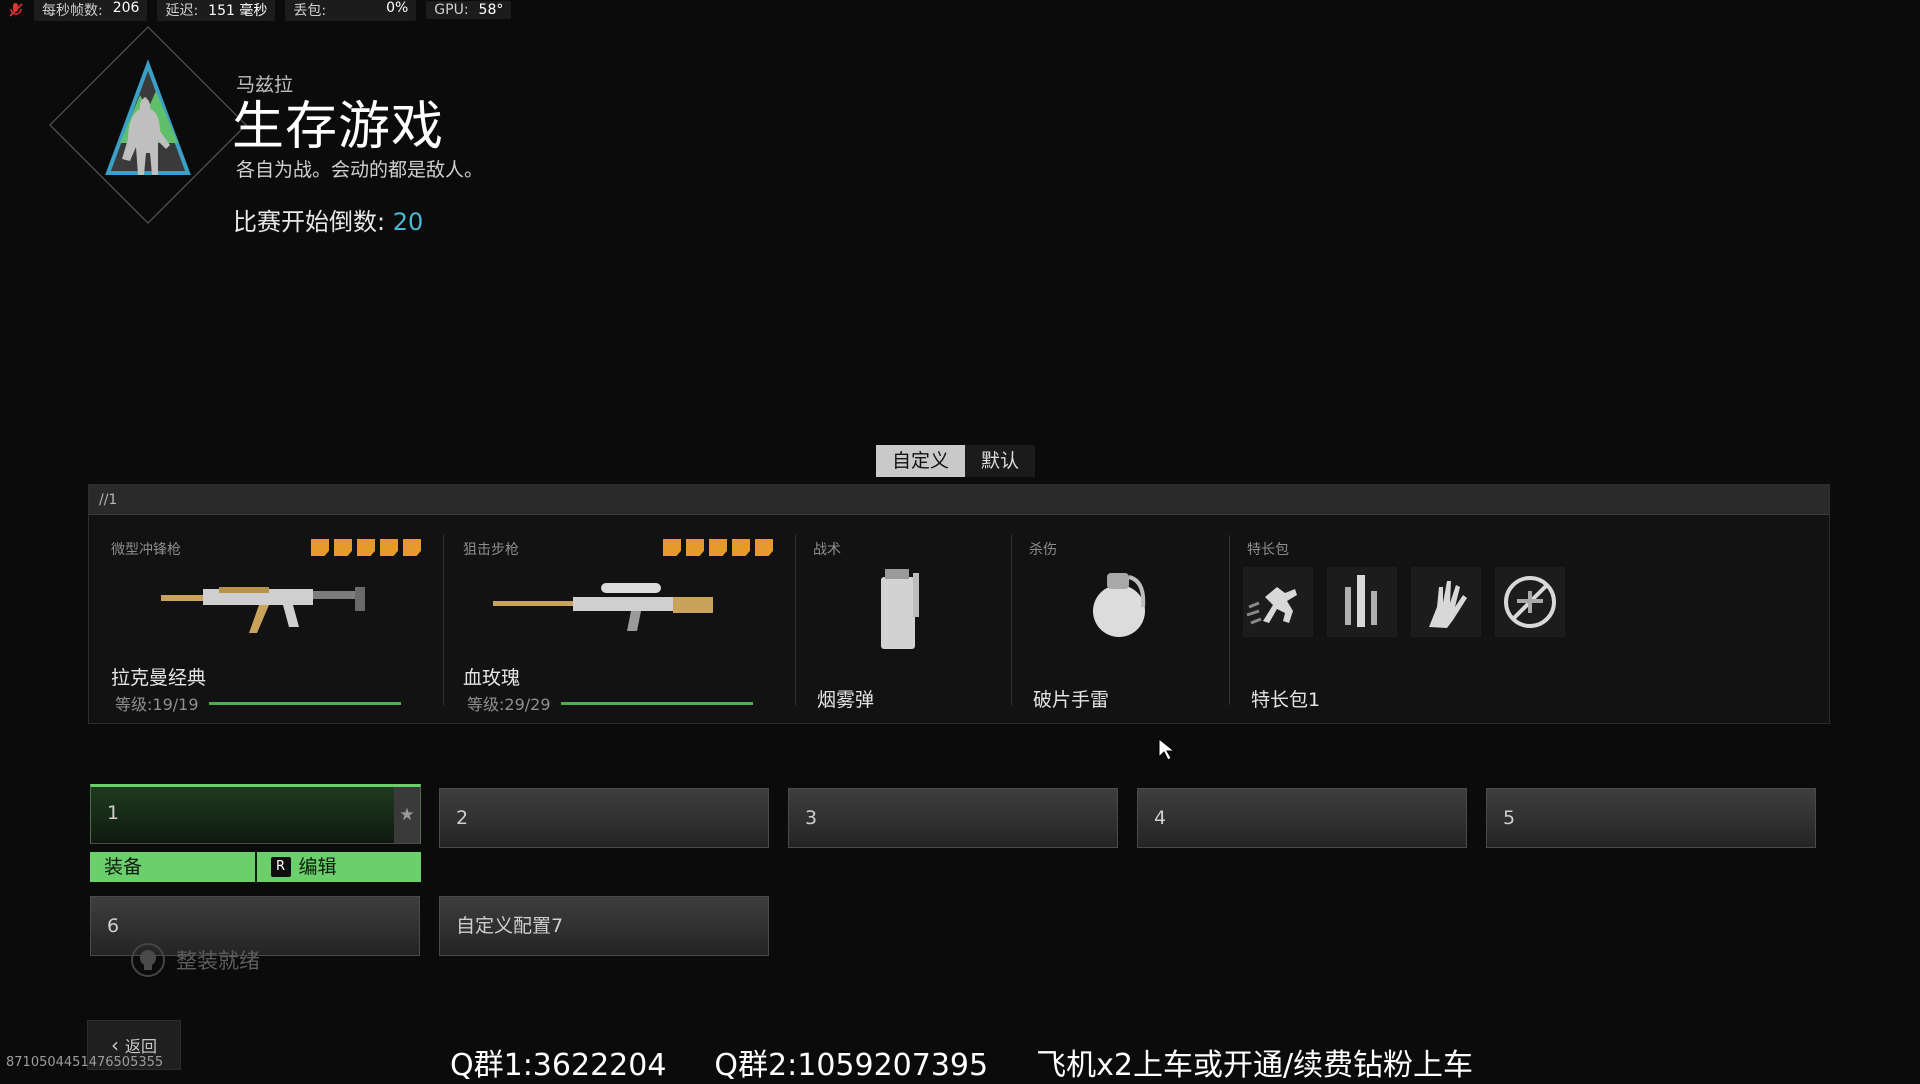 The image size is (1920, 1084). I want to click on latency-value: 151 毫秒, so click(238, 11).